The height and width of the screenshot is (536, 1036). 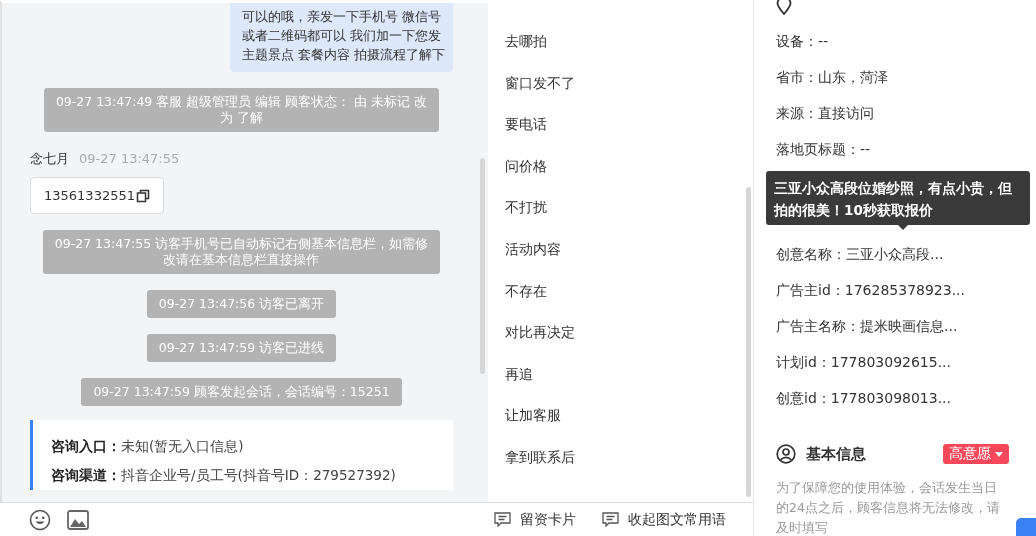 What do you see at coordinates (620, 92) in the screenshot?
I see `phrase-item: 窗口发不了` at bounding box center [620, 92].